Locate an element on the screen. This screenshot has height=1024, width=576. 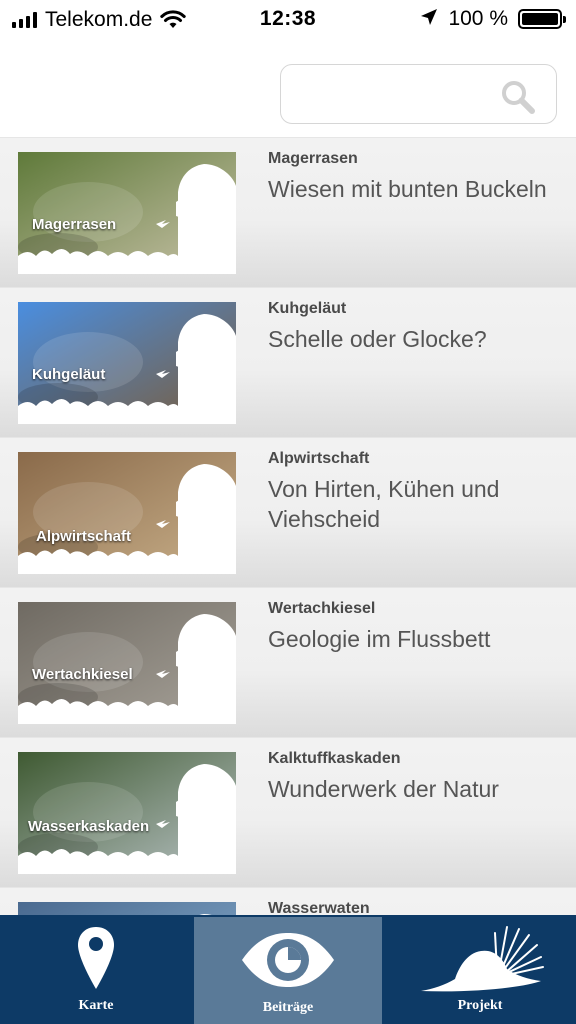
search-box is located at coordinates (418, 94).